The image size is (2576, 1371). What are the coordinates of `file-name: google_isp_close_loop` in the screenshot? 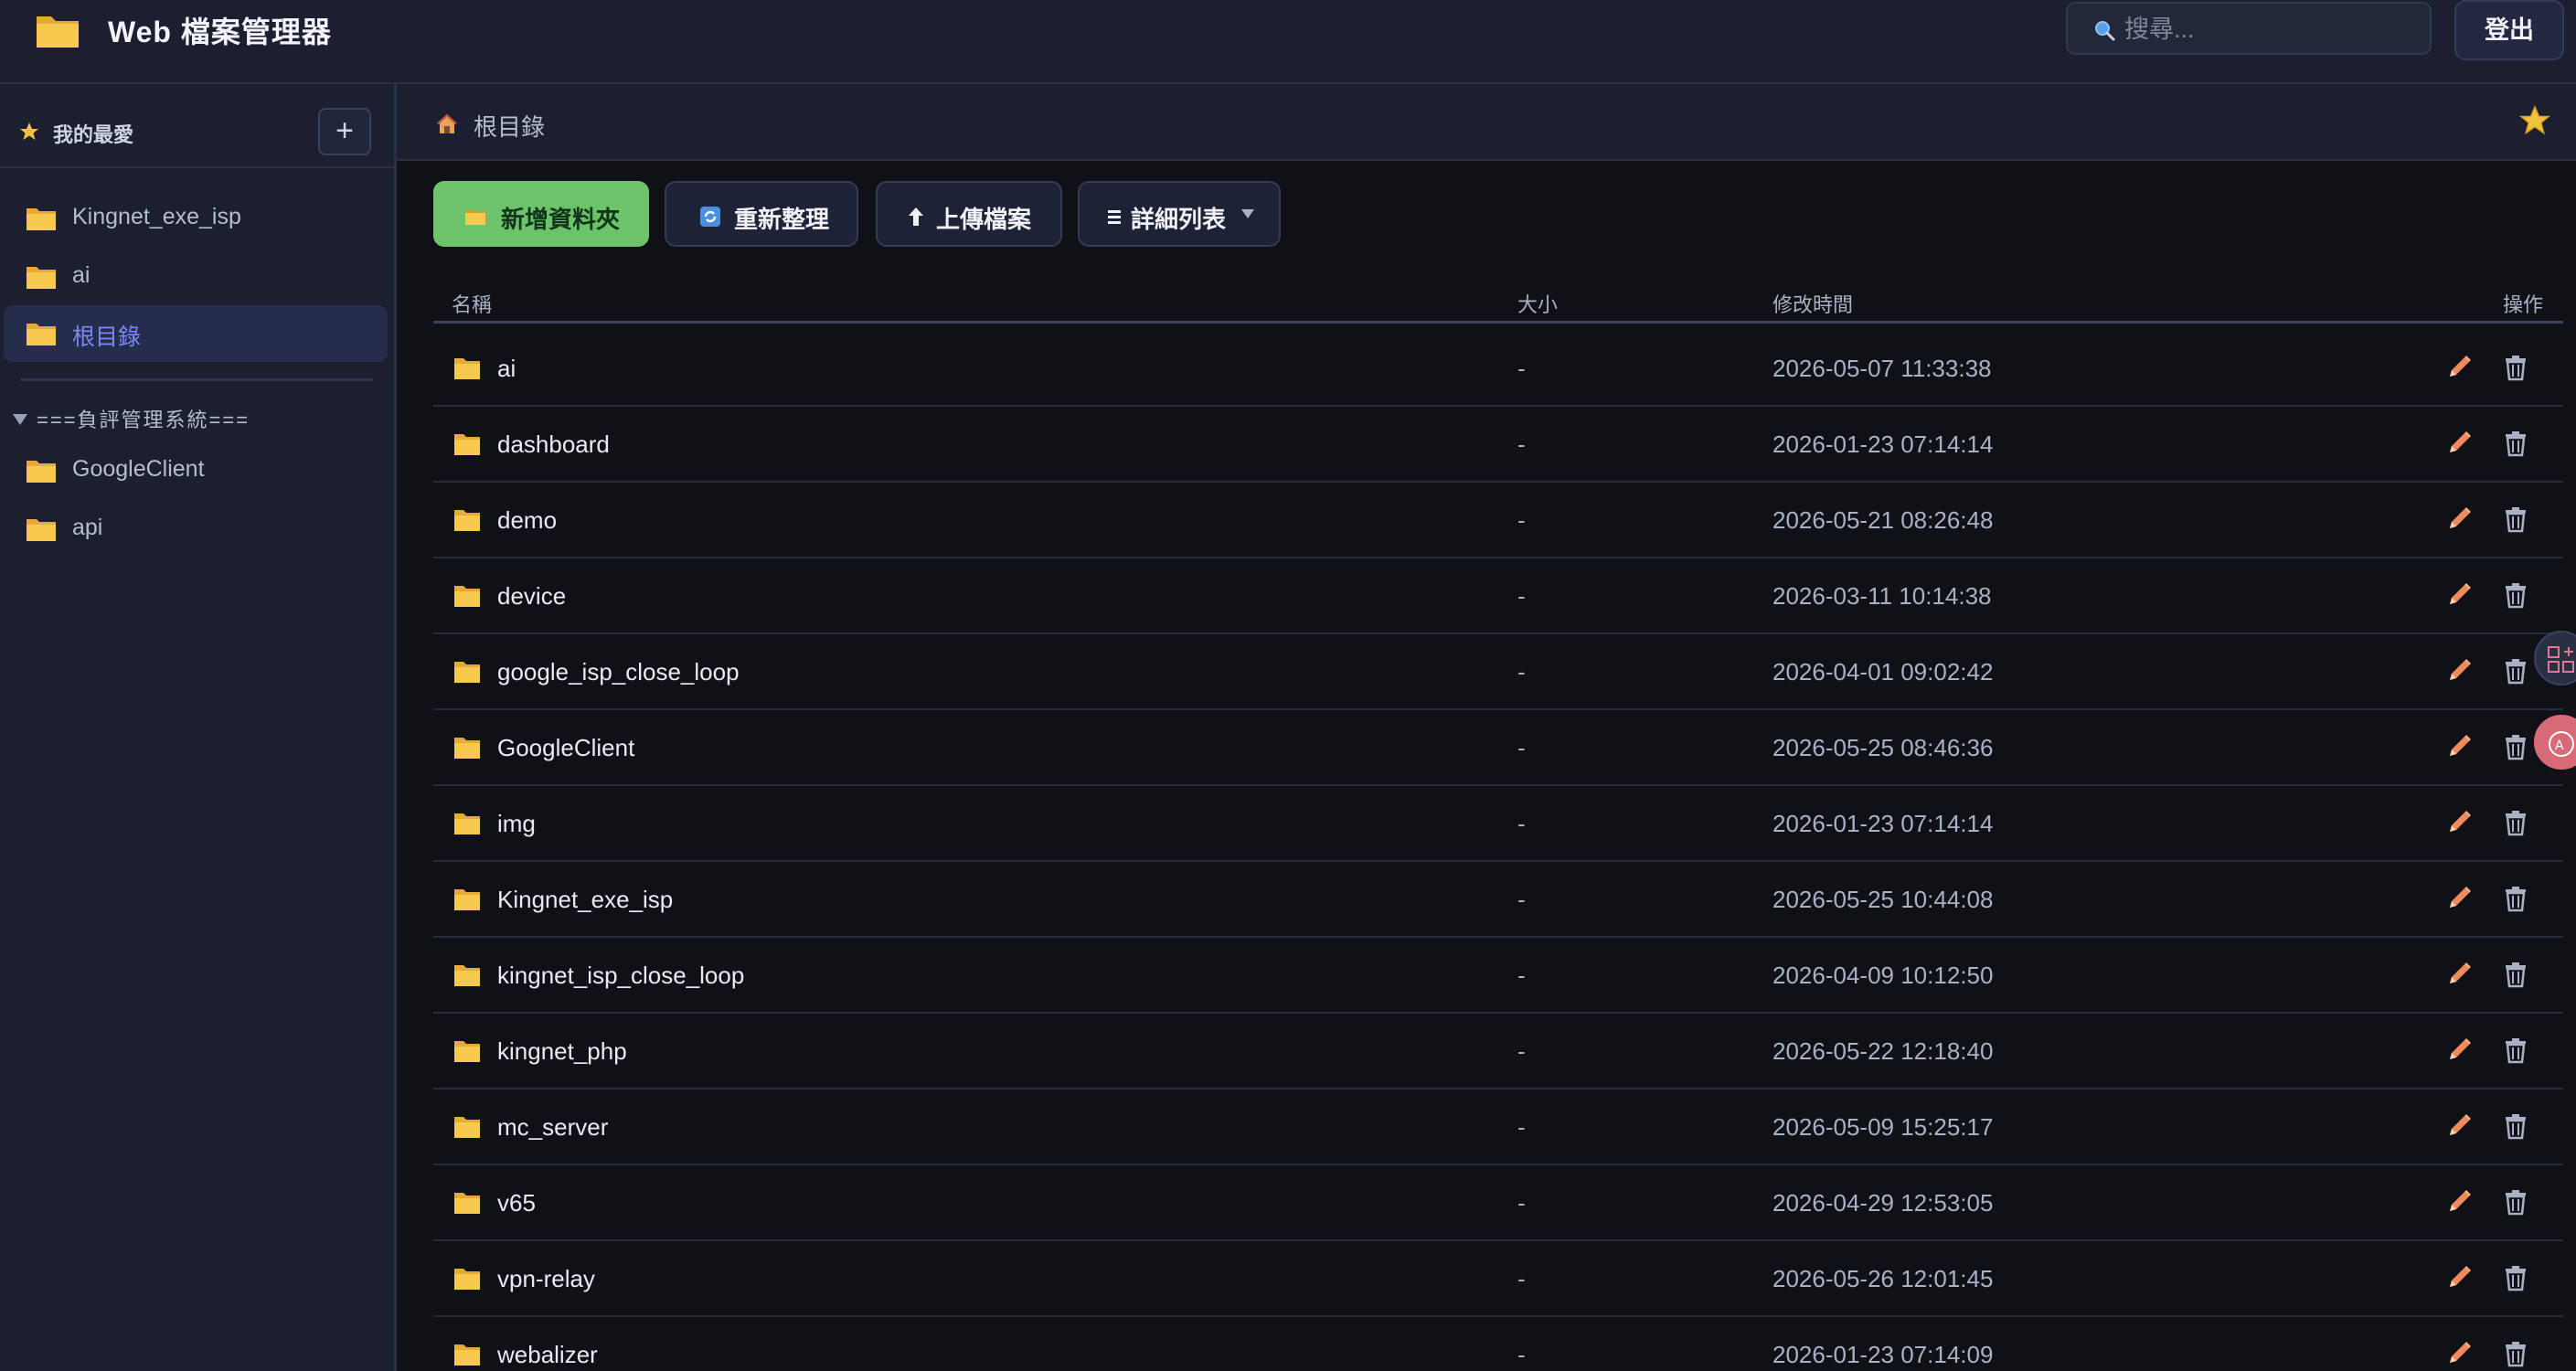 It's located at (618, 672).